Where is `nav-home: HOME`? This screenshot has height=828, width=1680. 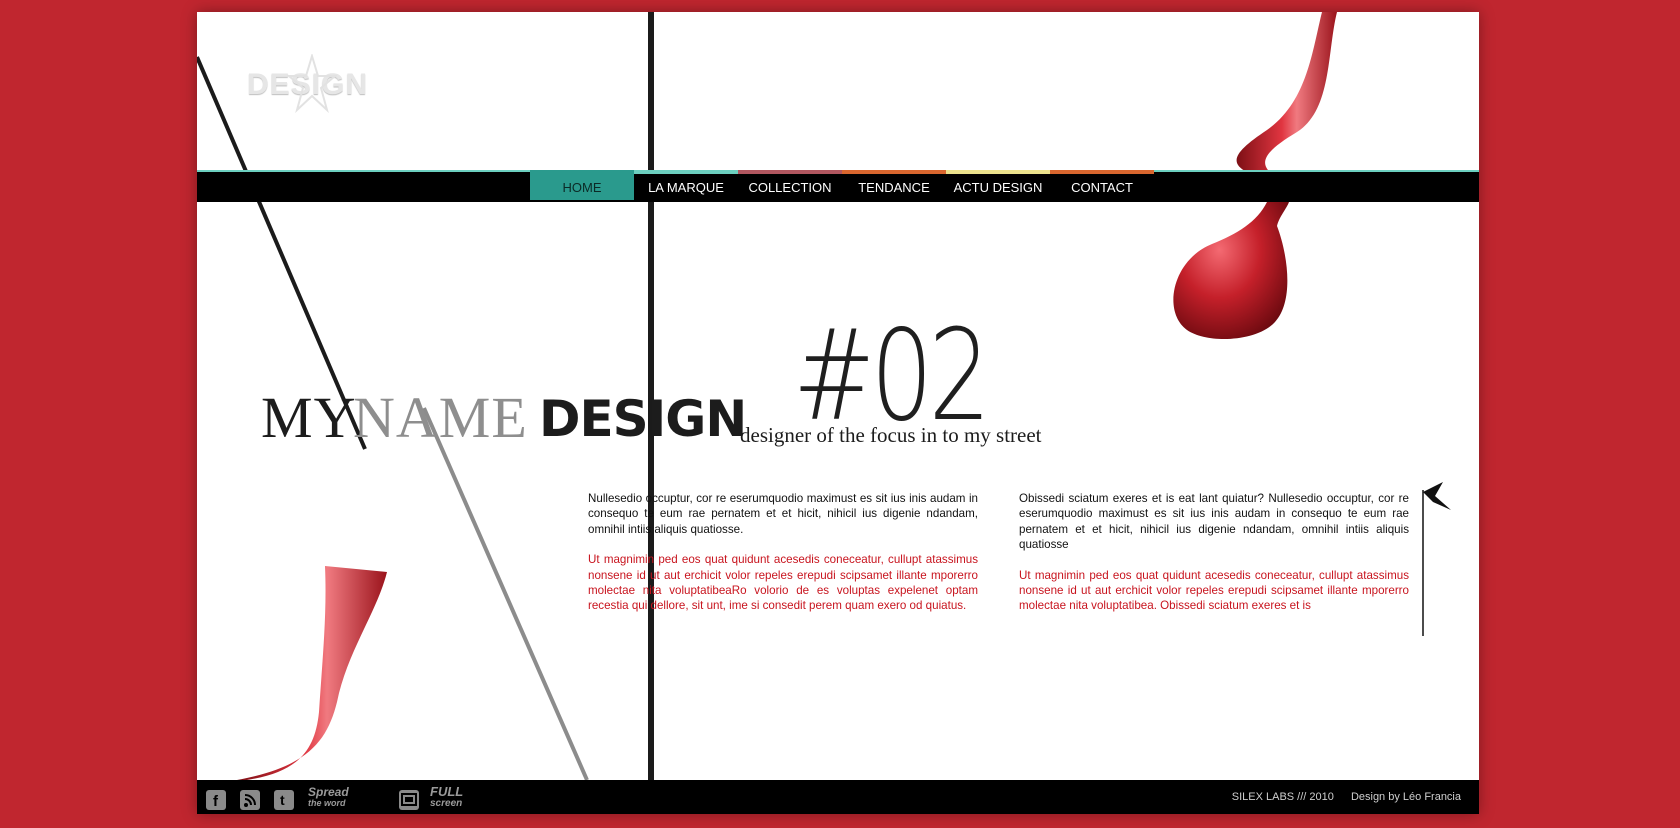
nav-home: HOME is located at coordinates (582, 185).